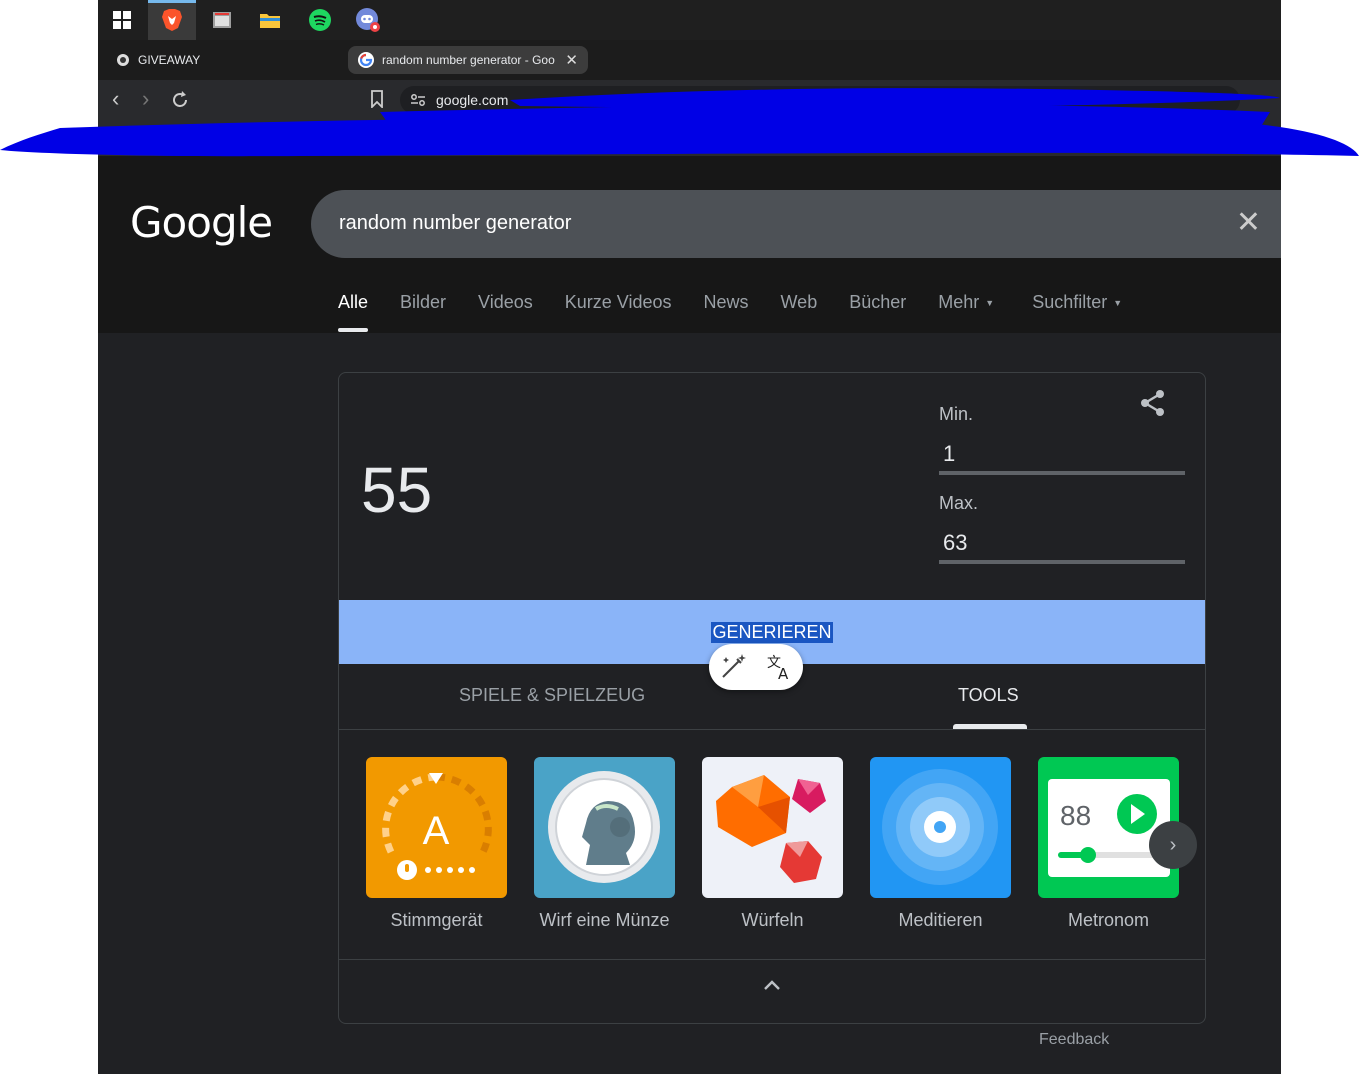  Describe the element at coordinates (1070, 302) in the screenshot. I see `tab-suchfilter-label: Suchfilter` at that location.